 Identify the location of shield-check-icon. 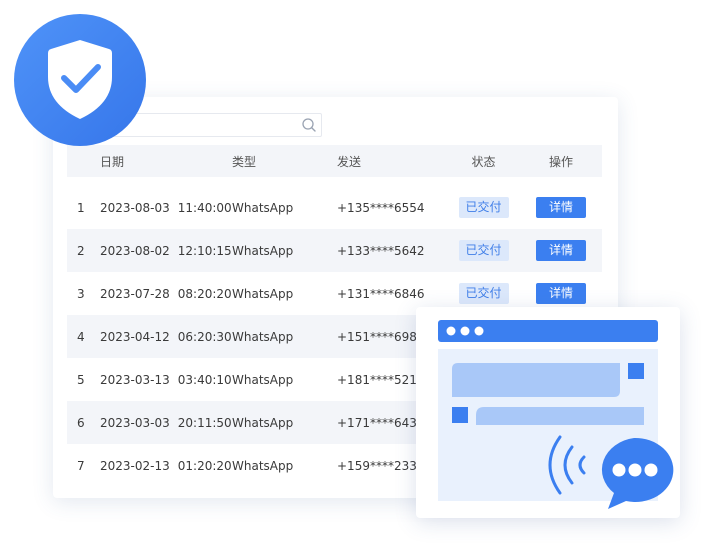
(80, 80).